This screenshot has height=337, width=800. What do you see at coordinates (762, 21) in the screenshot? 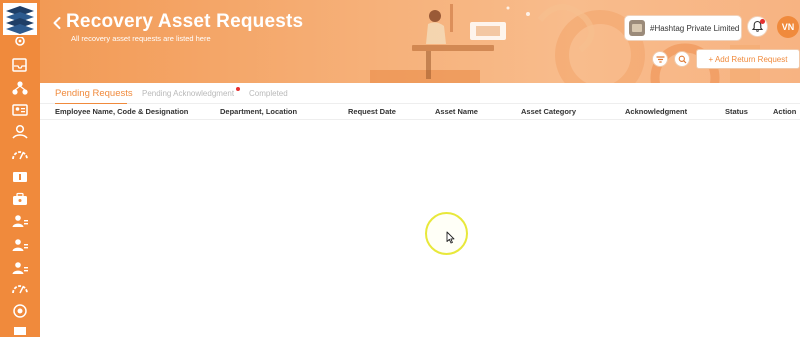
I see `notification-badge` at bounding box center [762, 21].